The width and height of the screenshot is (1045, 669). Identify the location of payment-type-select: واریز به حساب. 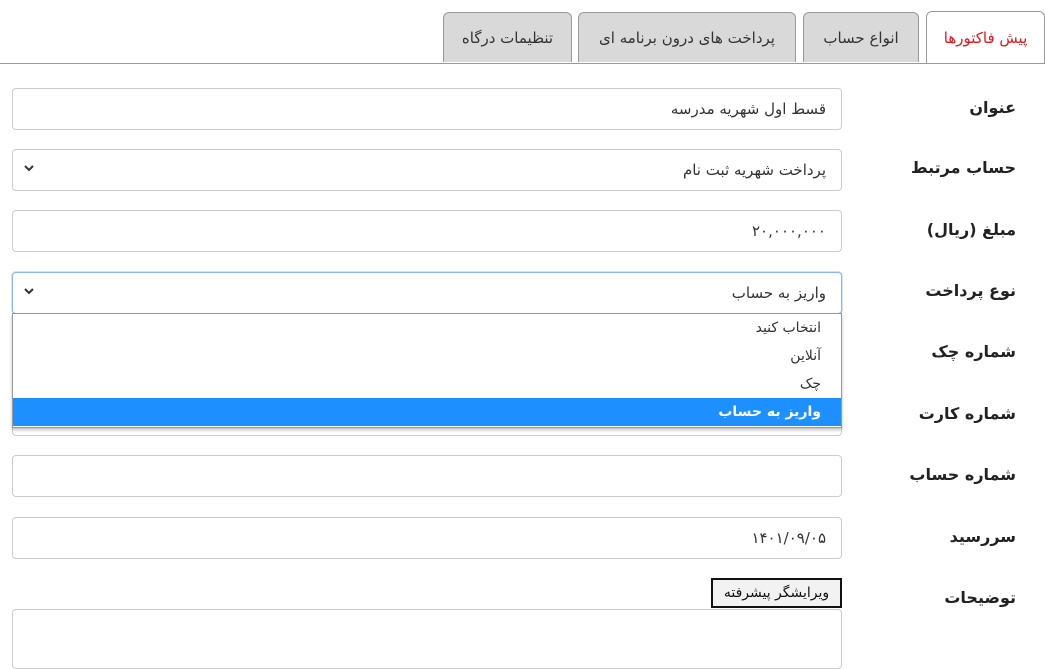
(427, 293).